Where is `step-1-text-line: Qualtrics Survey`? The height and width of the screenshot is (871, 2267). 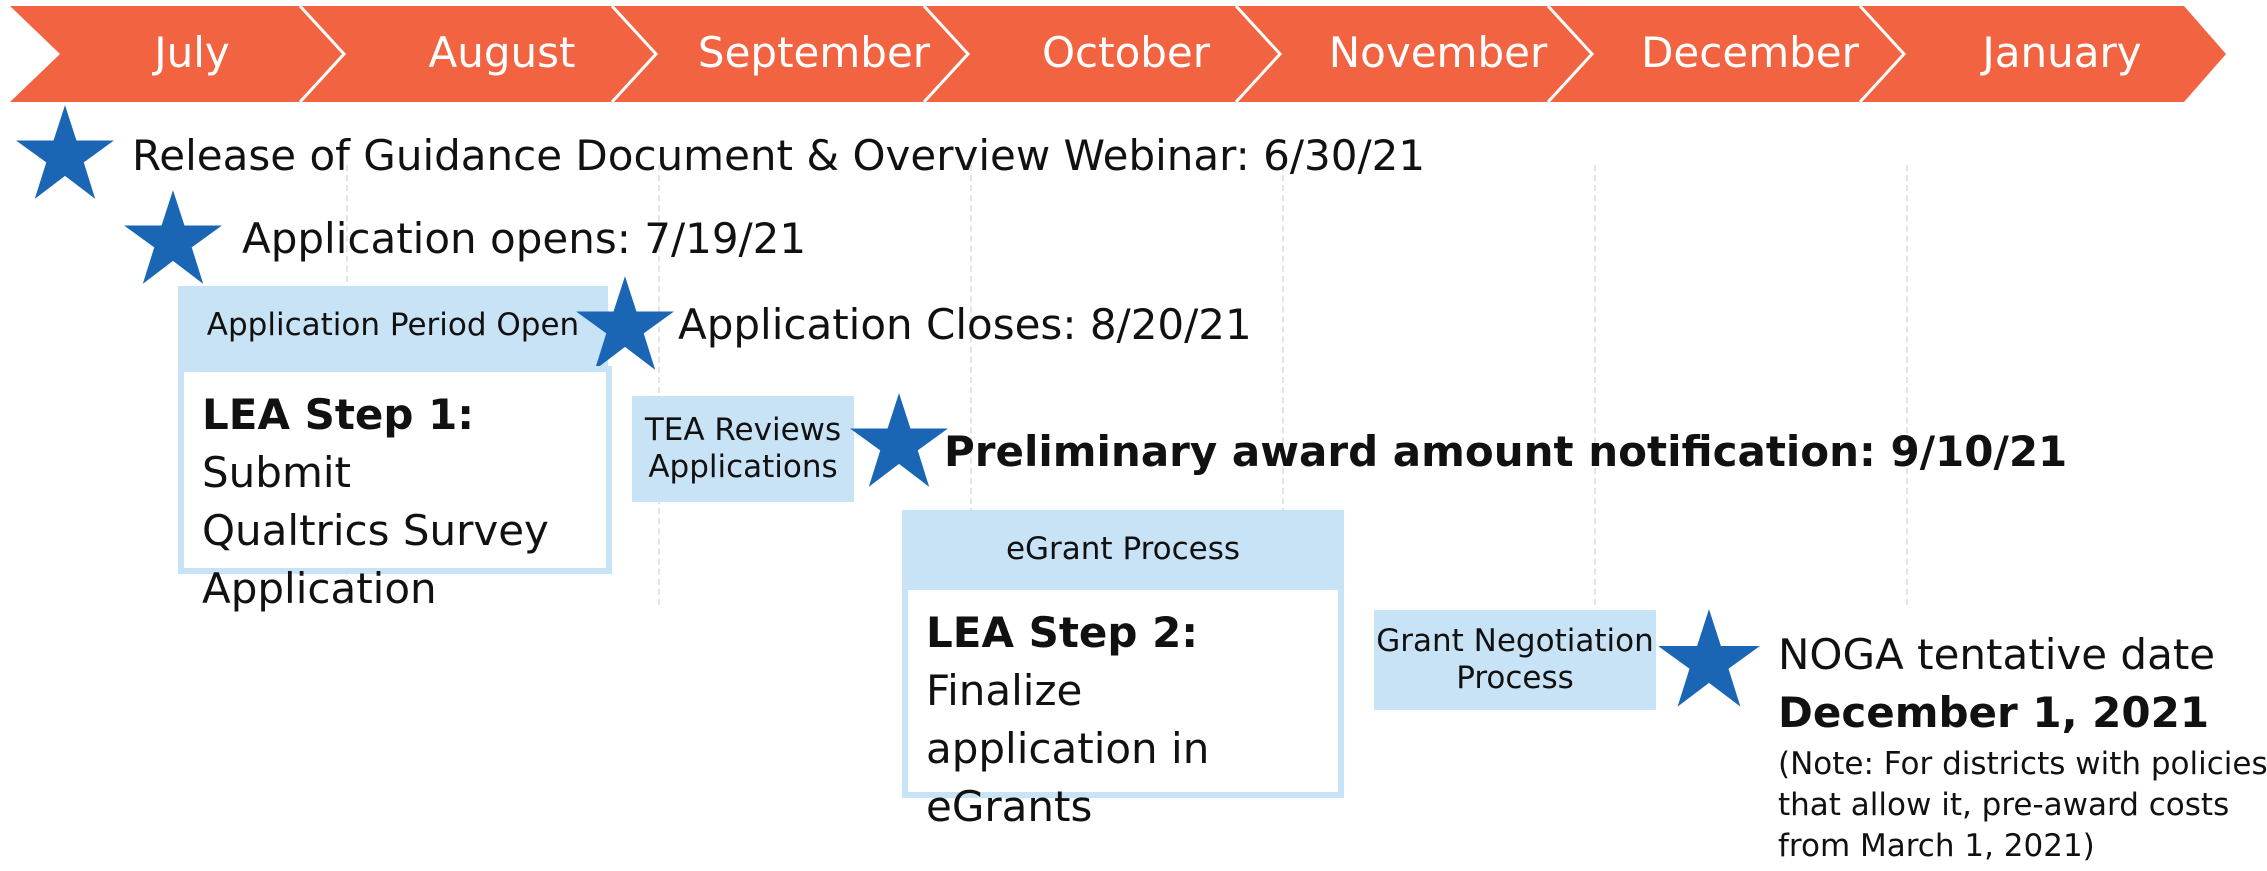
step-1-text-line: Qualtrics Survey is located at coordinates (375, 530).